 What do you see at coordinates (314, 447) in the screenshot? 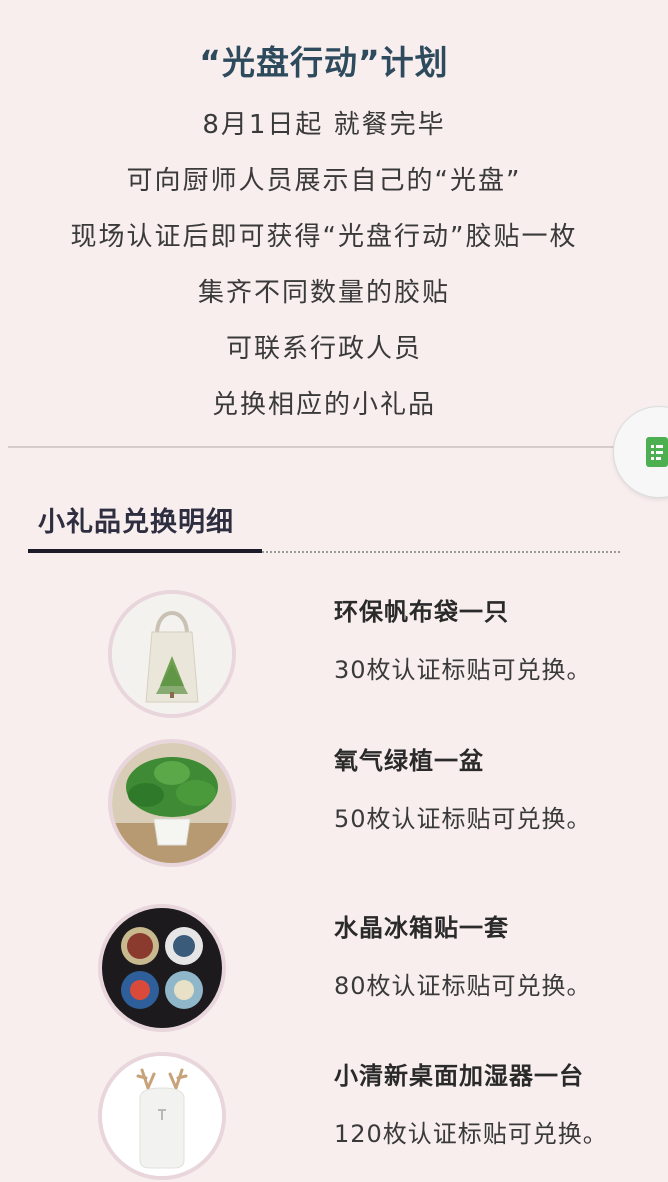
I see `section-divider` at bounding box center [314, 447].